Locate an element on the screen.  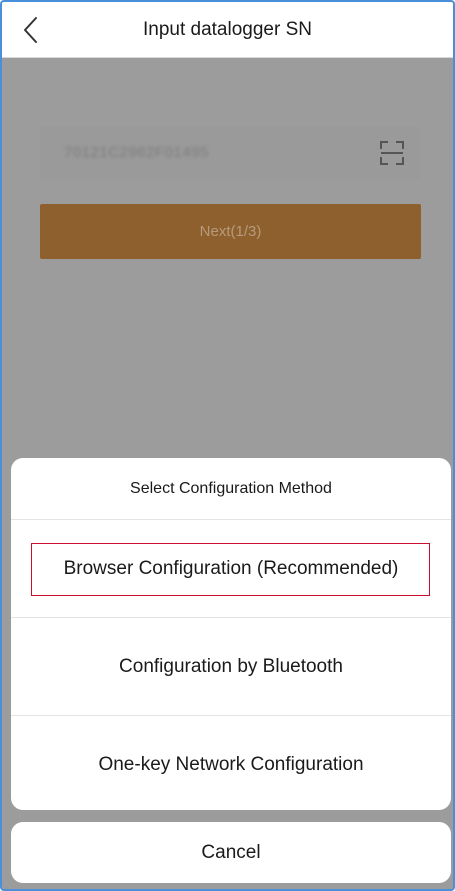
datalogger-sn-input: 70121C2962F01495 is located at coordinates (230, 153).